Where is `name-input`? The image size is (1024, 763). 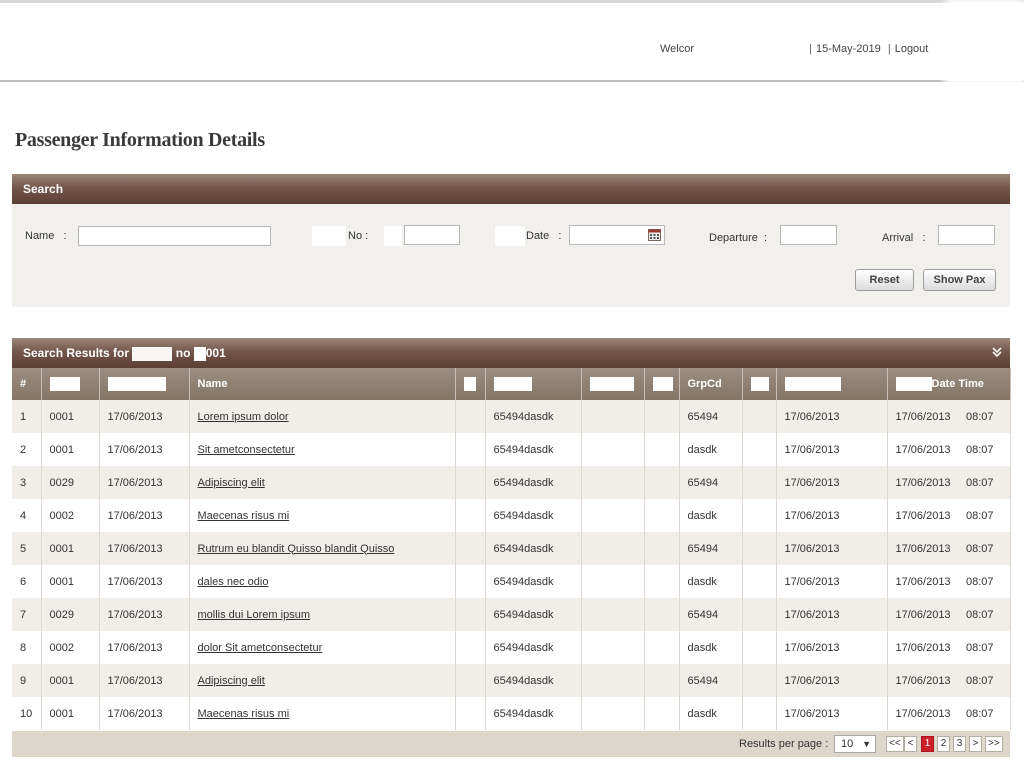 name-input is located at coordinates (174, 236).